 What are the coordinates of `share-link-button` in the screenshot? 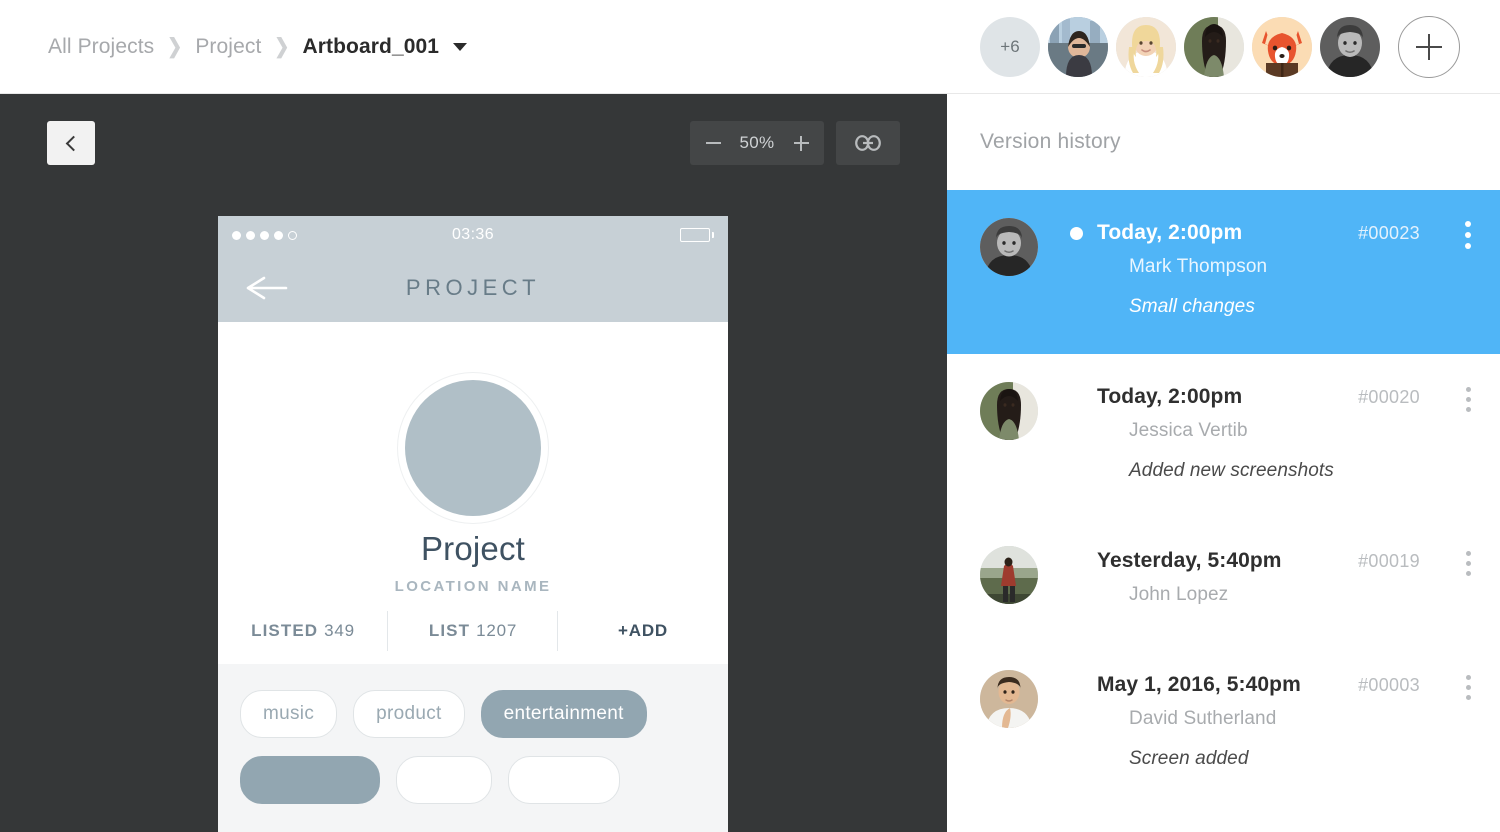 It's located at (868, 143).